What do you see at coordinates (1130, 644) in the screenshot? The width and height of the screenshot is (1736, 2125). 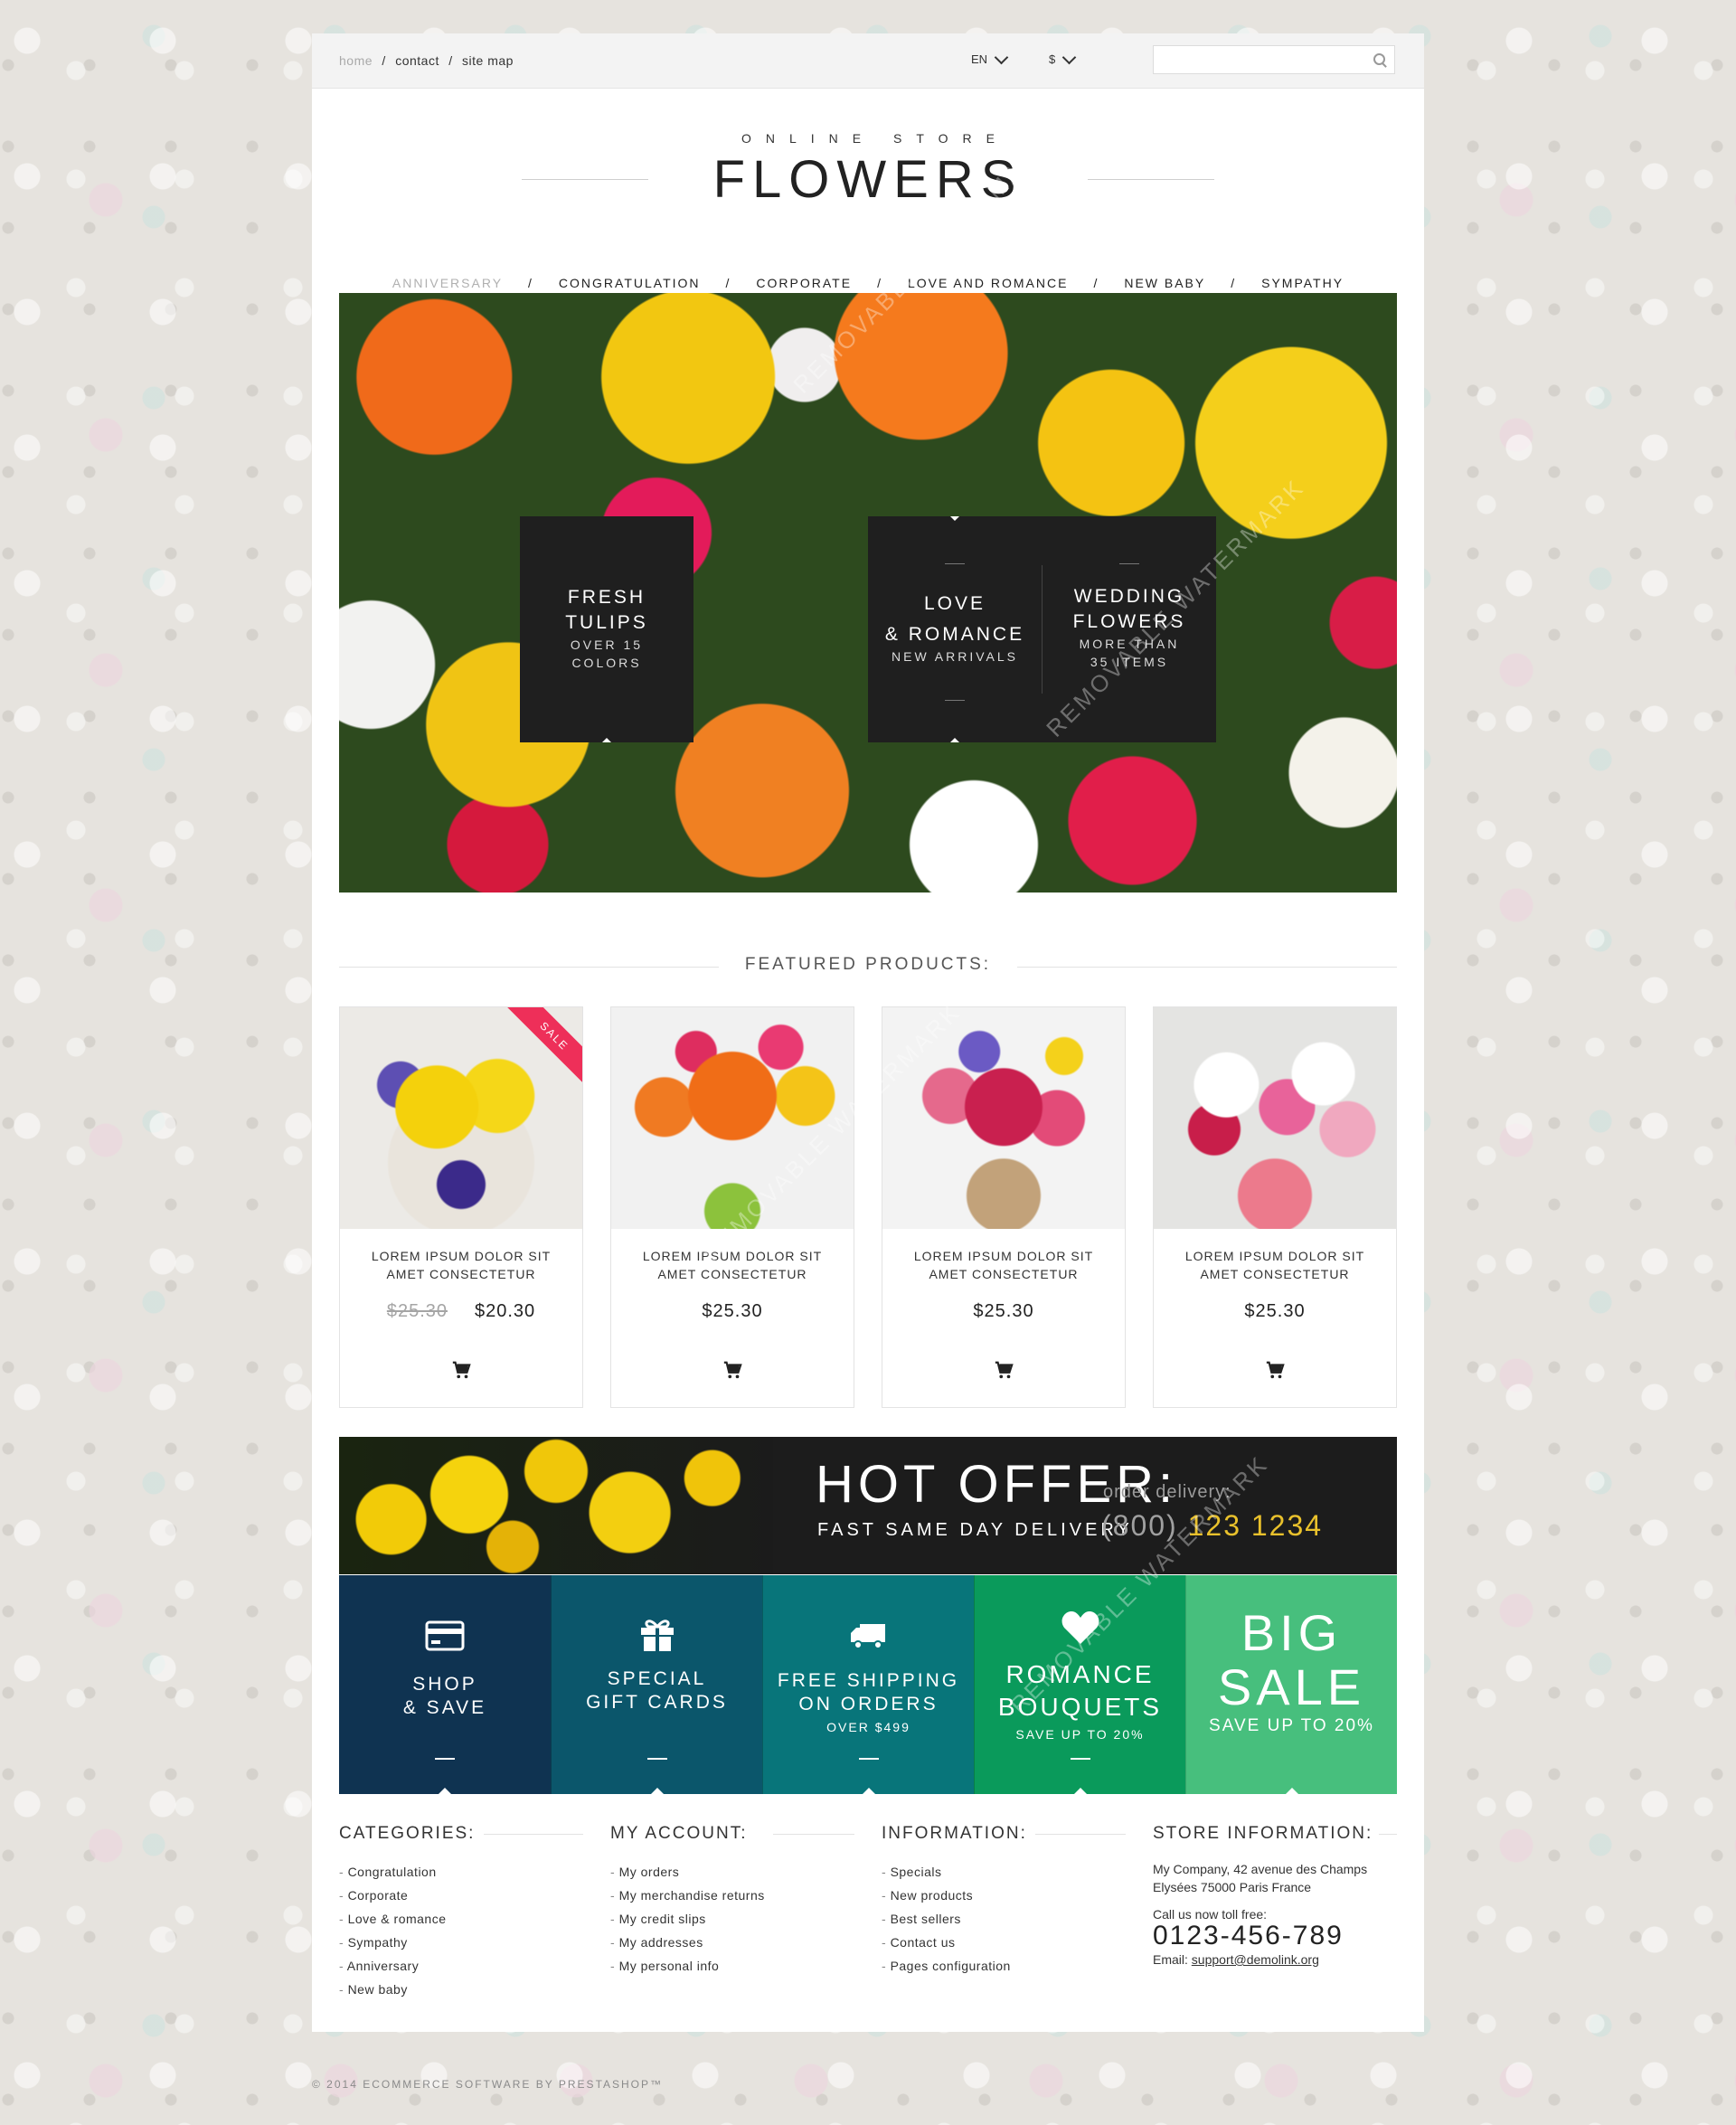 I see `hero-block-subtitle-line: MORE THAN` at bounding box center [1130, 644].